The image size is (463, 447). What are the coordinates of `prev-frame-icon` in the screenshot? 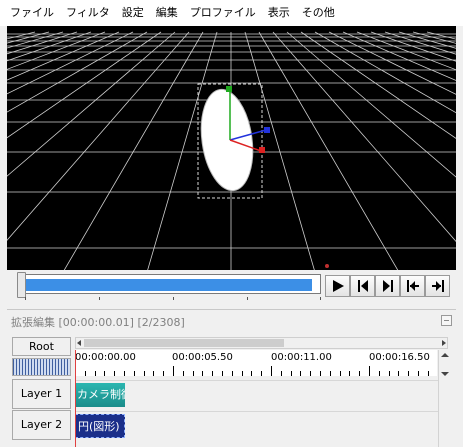 It's located at (362, 286).